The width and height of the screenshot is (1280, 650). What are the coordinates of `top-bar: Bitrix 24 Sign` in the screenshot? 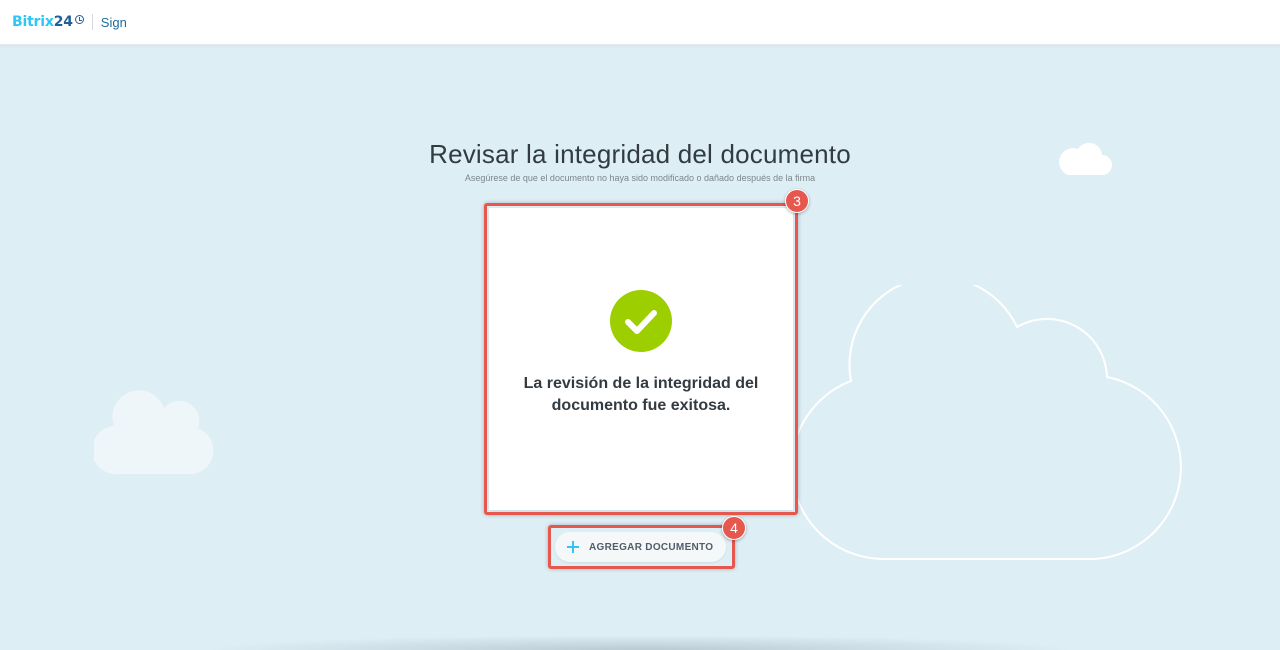 It's located at (640, 22).